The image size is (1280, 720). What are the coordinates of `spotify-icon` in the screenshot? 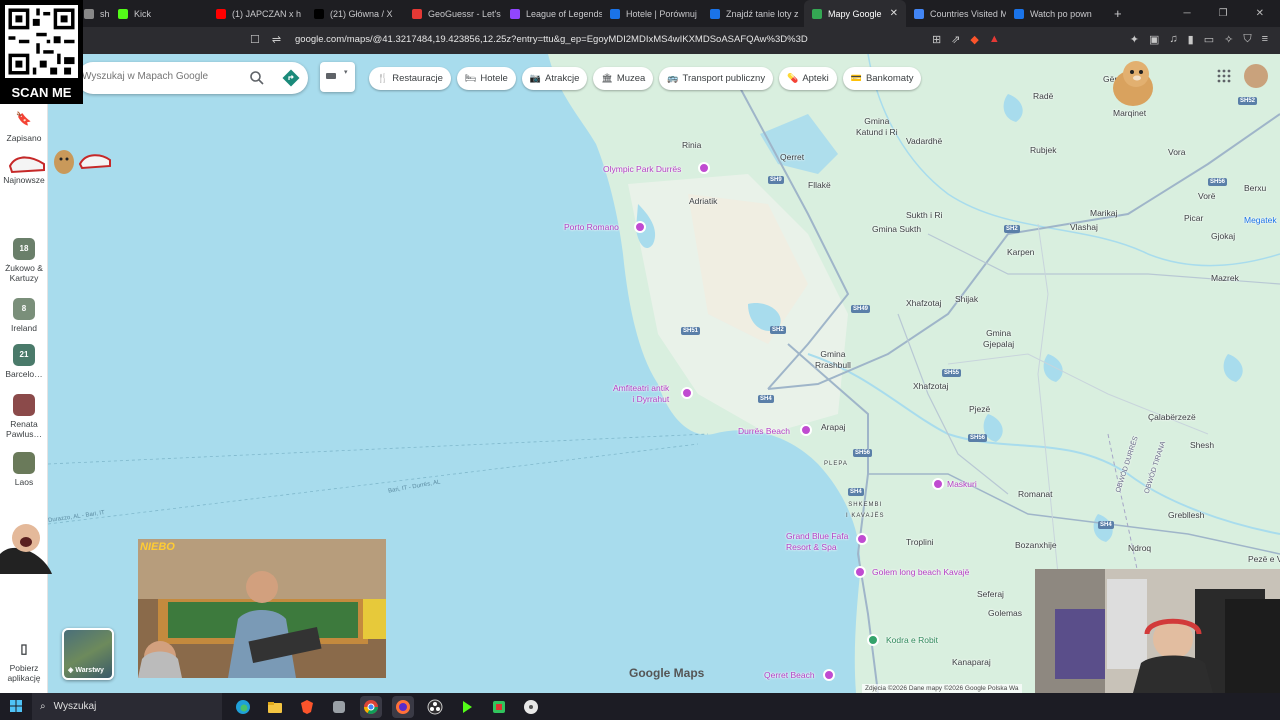 It's located at (499, 707).